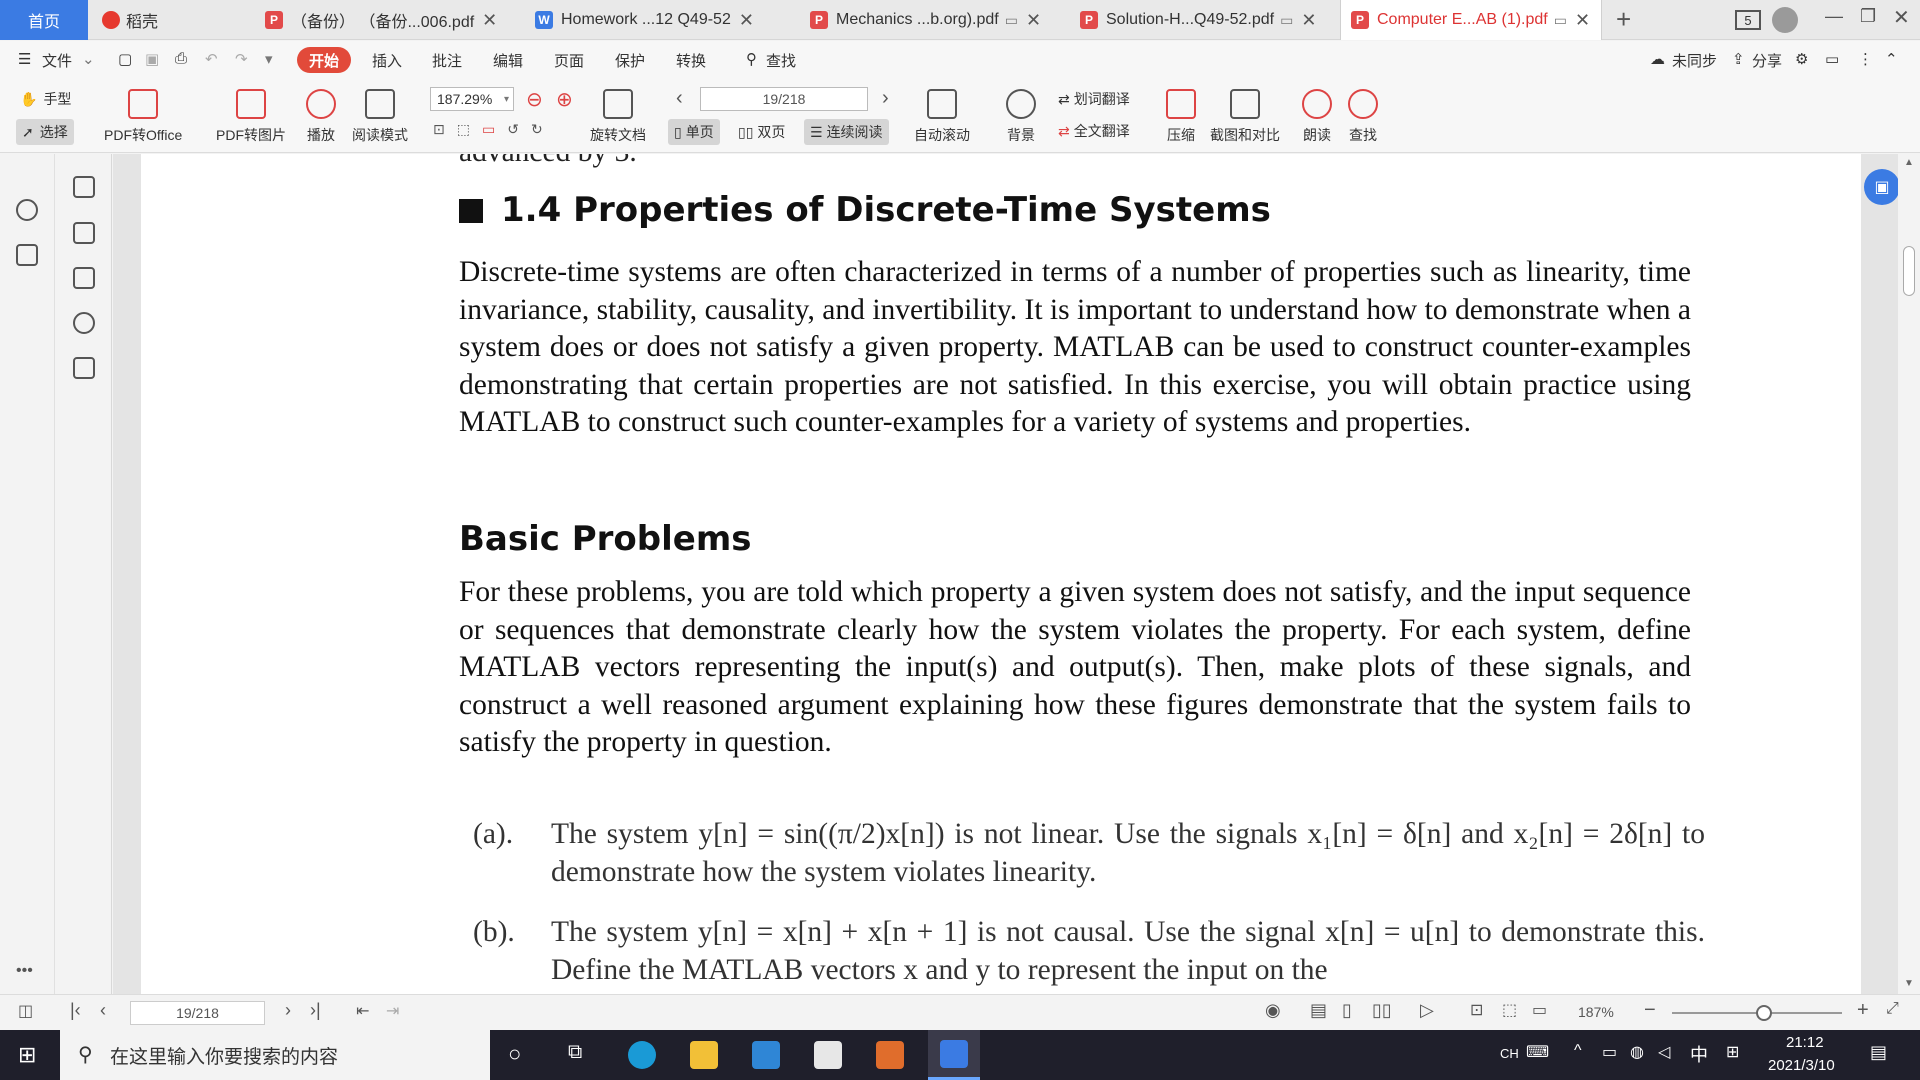 The image size is (1920, 1080). I want to click on chevron-up-icon: ^, so click(1578, 1051).